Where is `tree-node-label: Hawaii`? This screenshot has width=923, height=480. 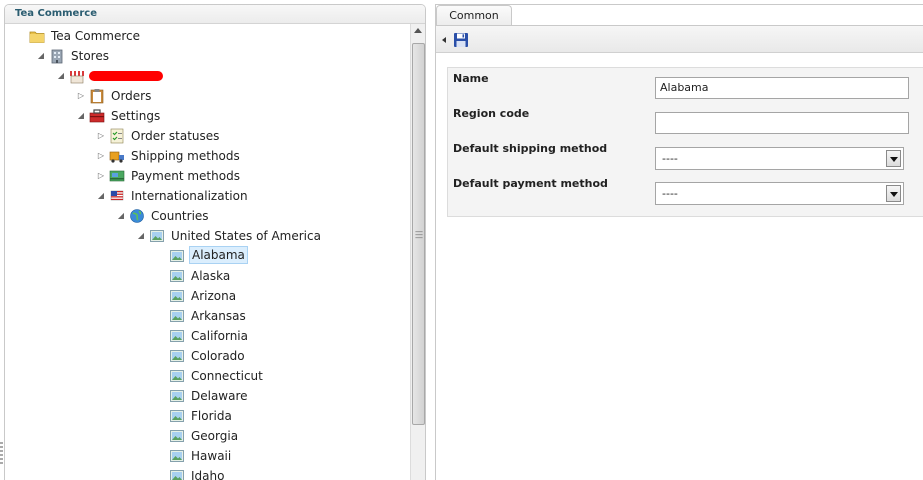 tree-node-label: Hawaii is located at coordinates (211, 456).